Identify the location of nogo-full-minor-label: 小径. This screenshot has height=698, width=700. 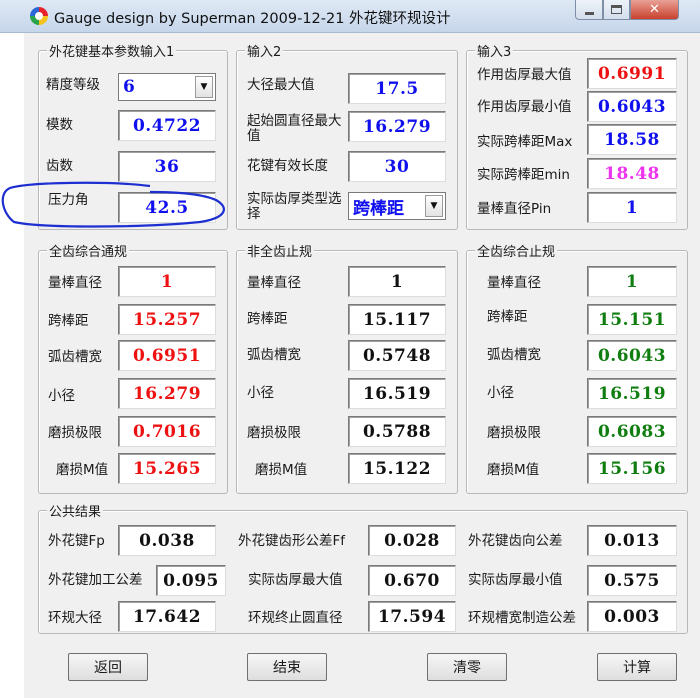
(500, 393).